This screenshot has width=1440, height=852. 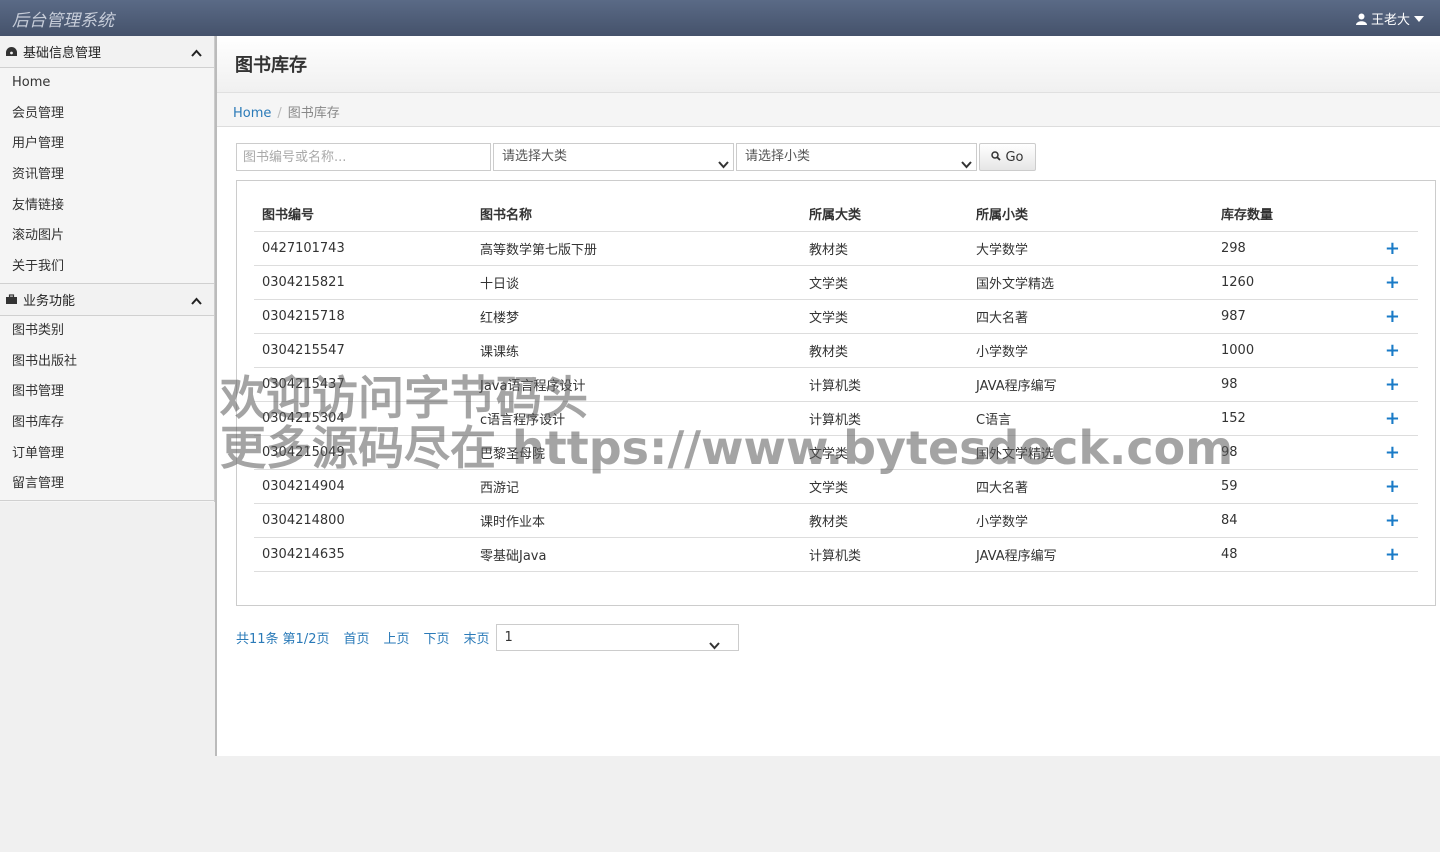 What do you see at coordinates (1014, 157) in the screenshot?
I see `go-button-label: Go` at bounding box center [1014, 157].